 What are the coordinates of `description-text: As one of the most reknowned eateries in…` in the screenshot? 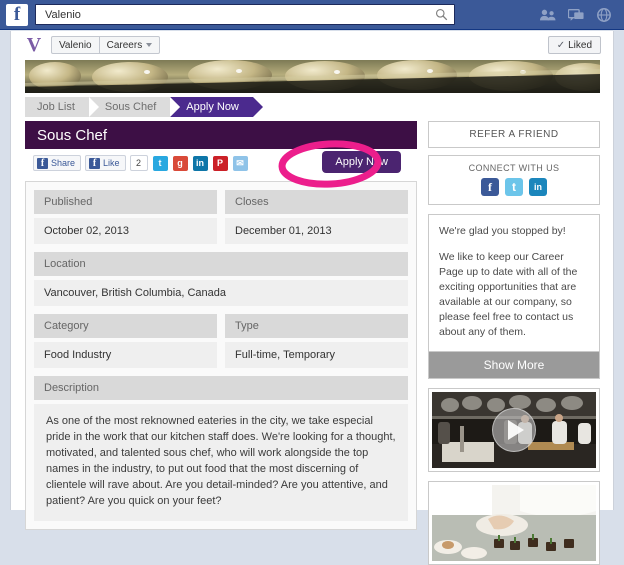 It's located at (221, 462).